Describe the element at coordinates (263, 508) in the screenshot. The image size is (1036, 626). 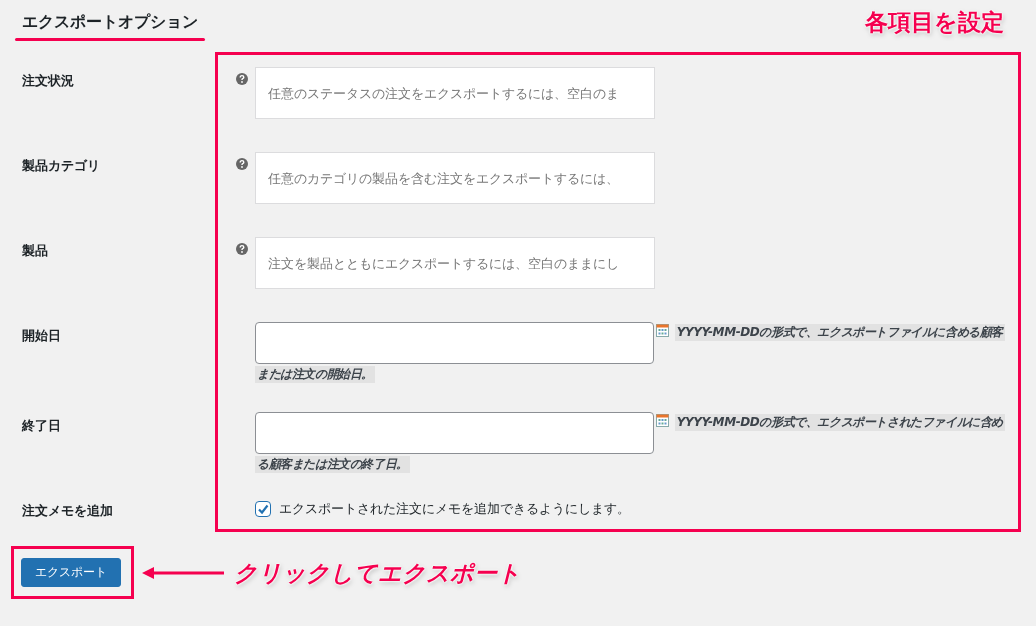
I see `checkbox` at that location.